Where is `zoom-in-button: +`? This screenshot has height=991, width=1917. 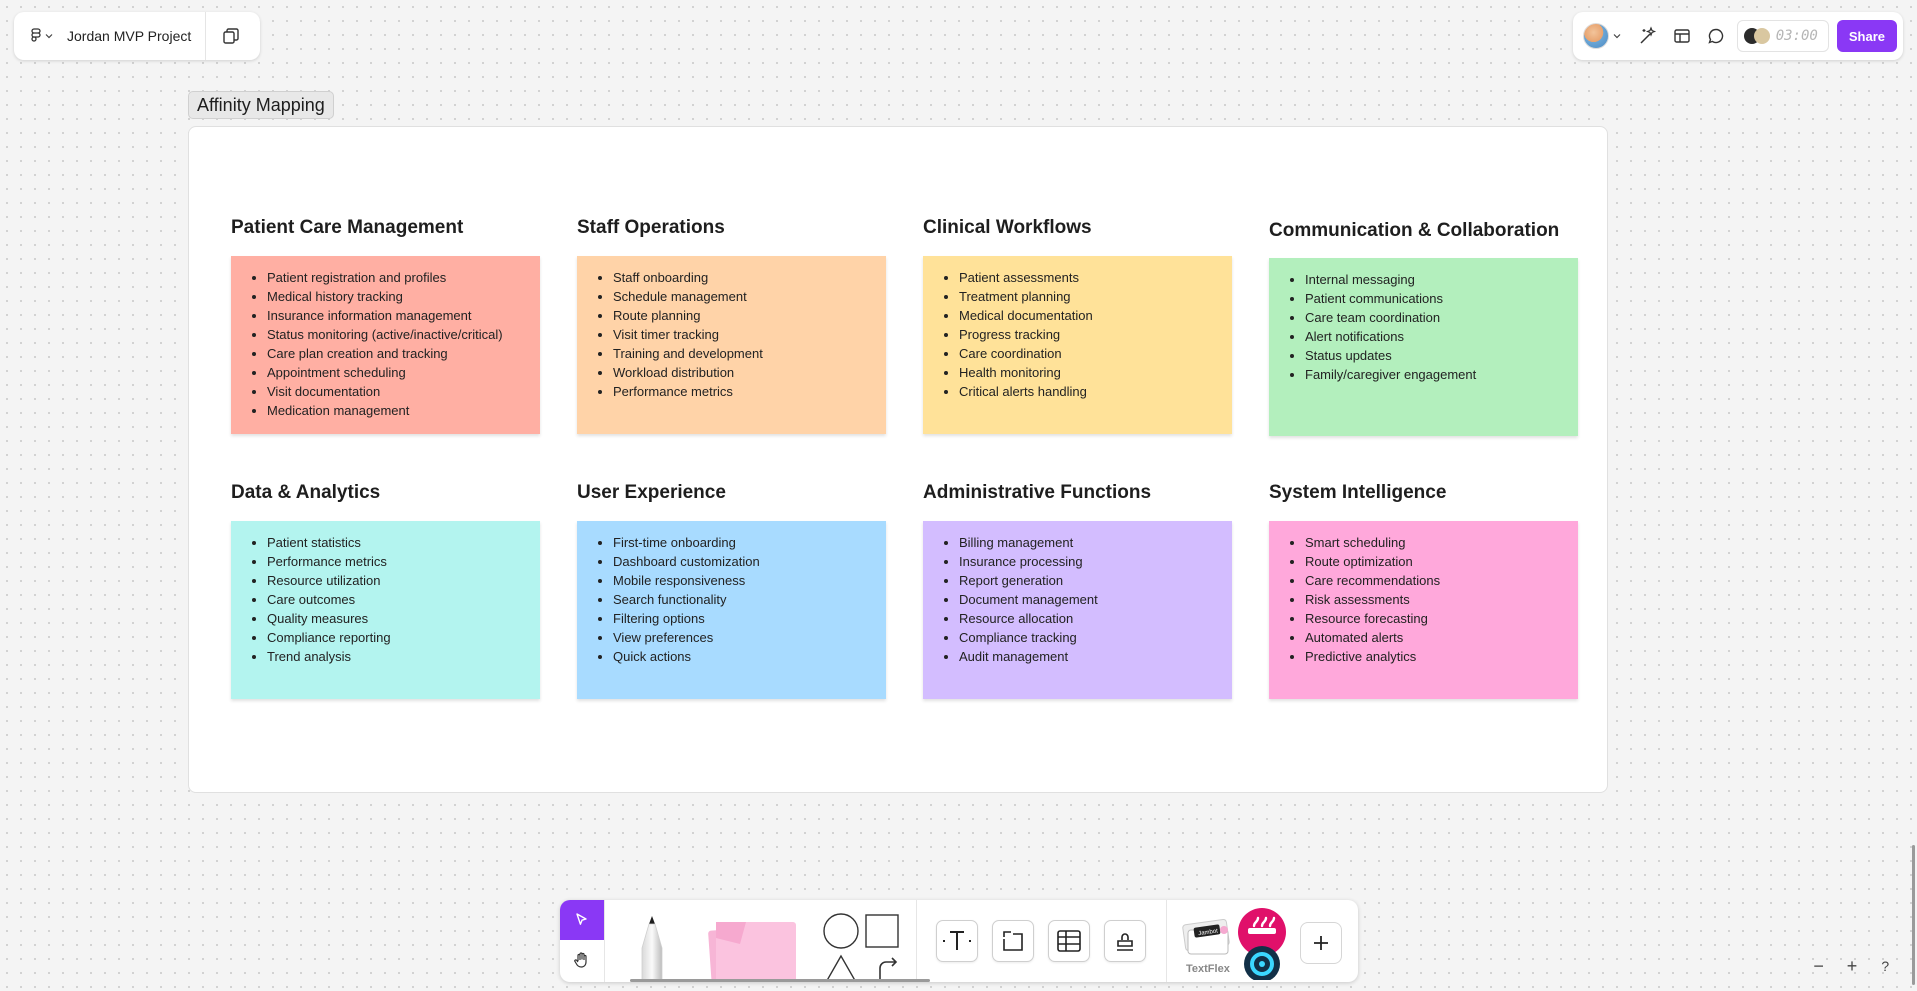 zoom-in-button: + is located at coordinates (1852, 966).